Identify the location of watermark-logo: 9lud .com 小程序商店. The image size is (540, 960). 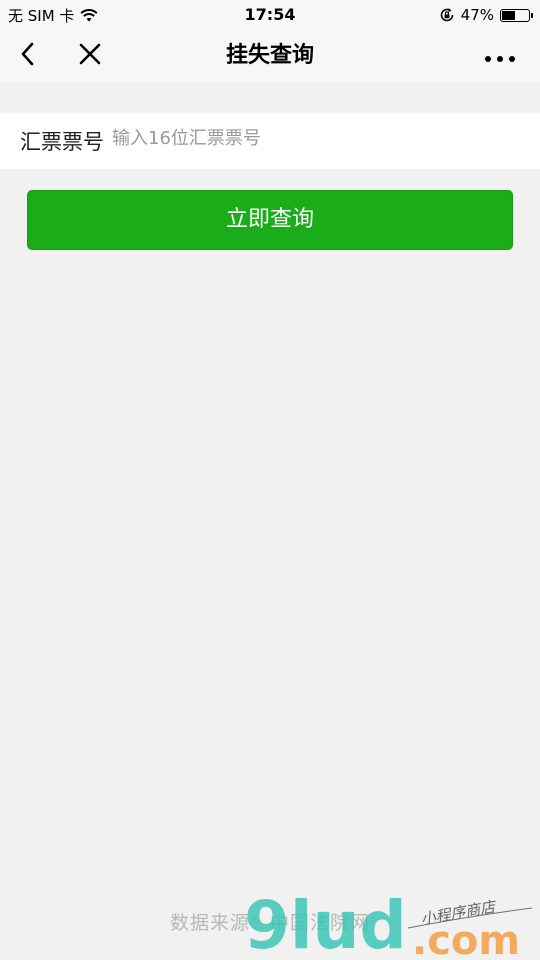
(388, 923).